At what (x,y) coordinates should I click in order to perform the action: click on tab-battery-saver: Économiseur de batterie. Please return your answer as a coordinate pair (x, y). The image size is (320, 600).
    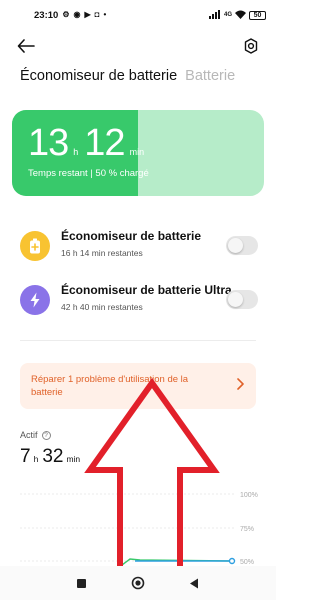
    Looking at the image, I should click on (98, 76).